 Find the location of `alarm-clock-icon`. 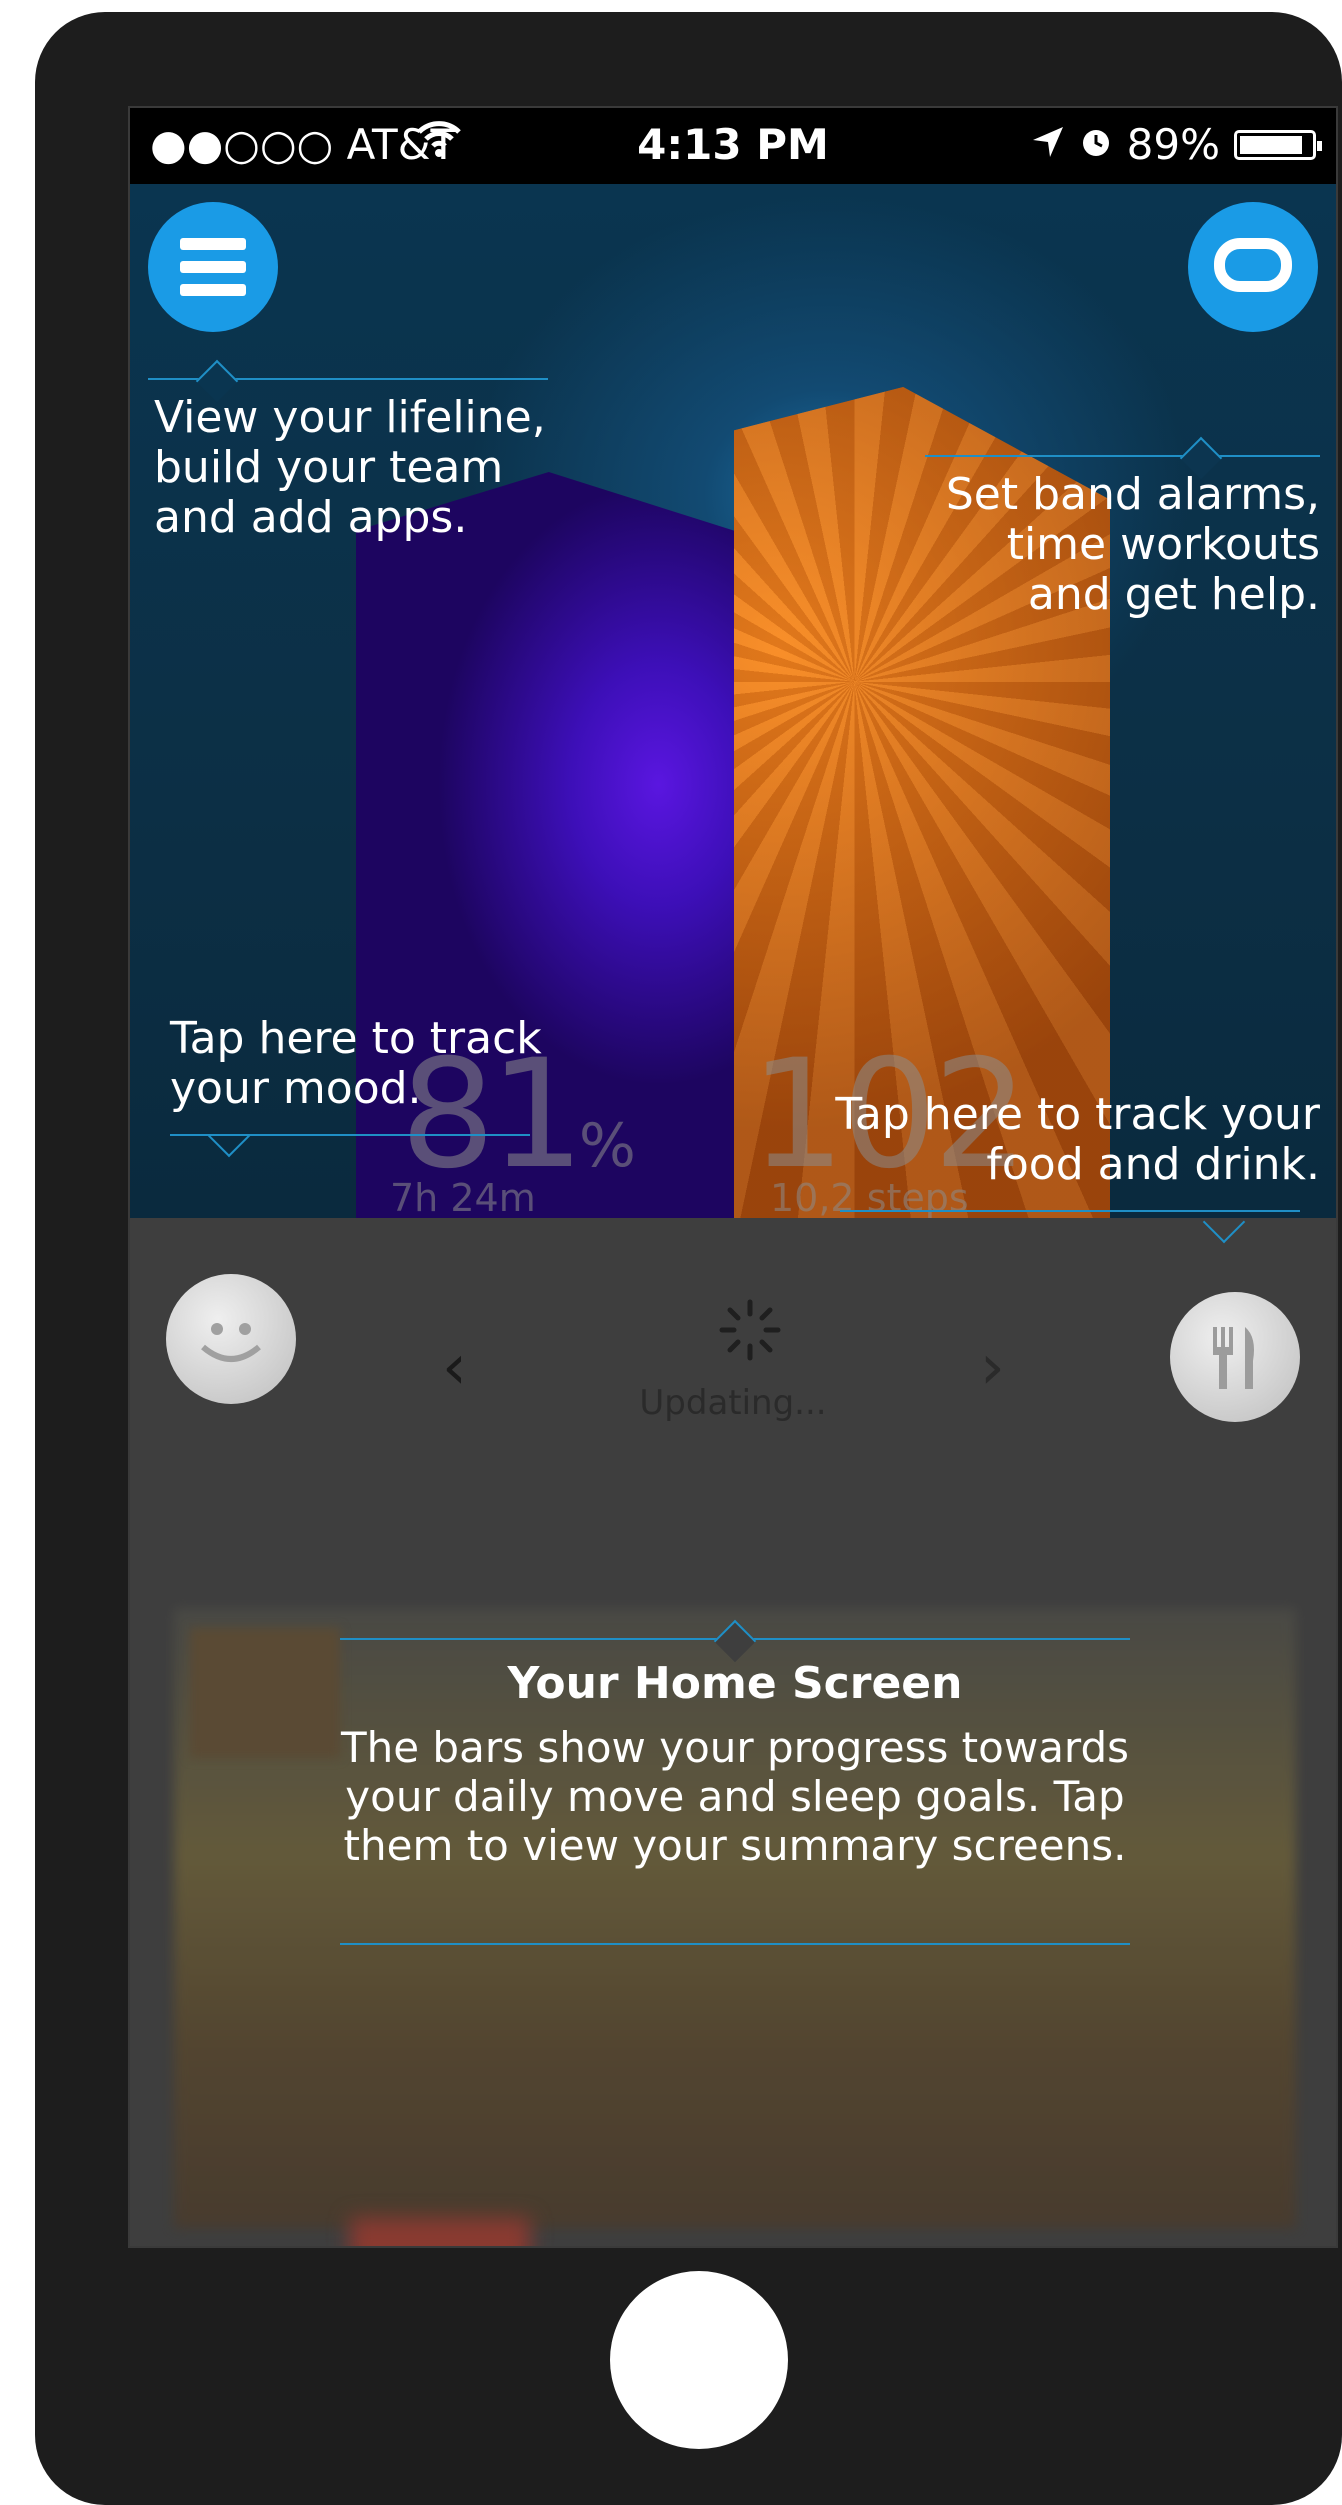

alarm-clock-icon is located at coordinates (1096, 144).